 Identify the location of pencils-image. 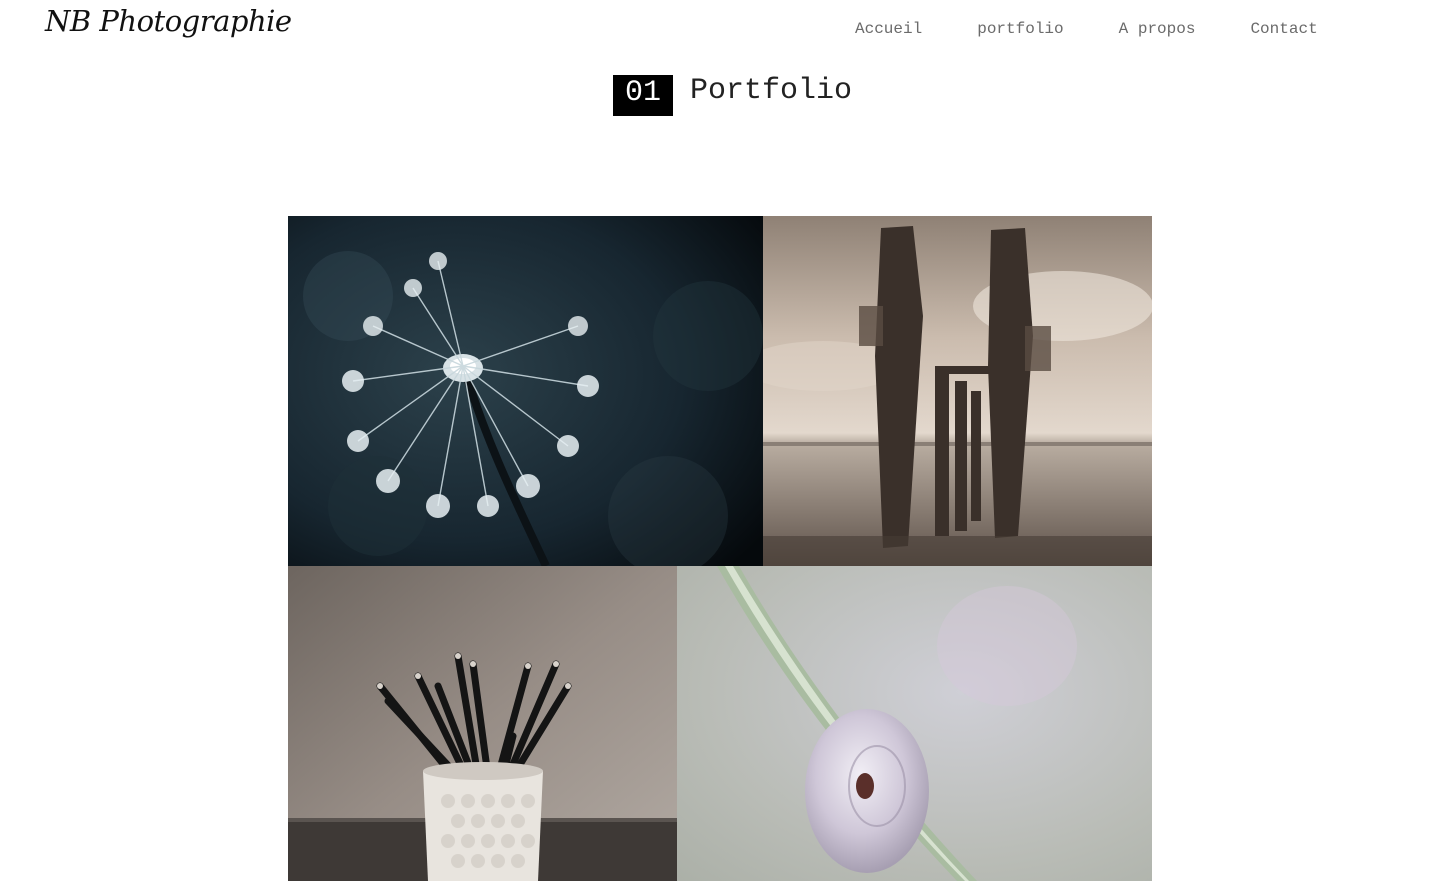
(482, 723).